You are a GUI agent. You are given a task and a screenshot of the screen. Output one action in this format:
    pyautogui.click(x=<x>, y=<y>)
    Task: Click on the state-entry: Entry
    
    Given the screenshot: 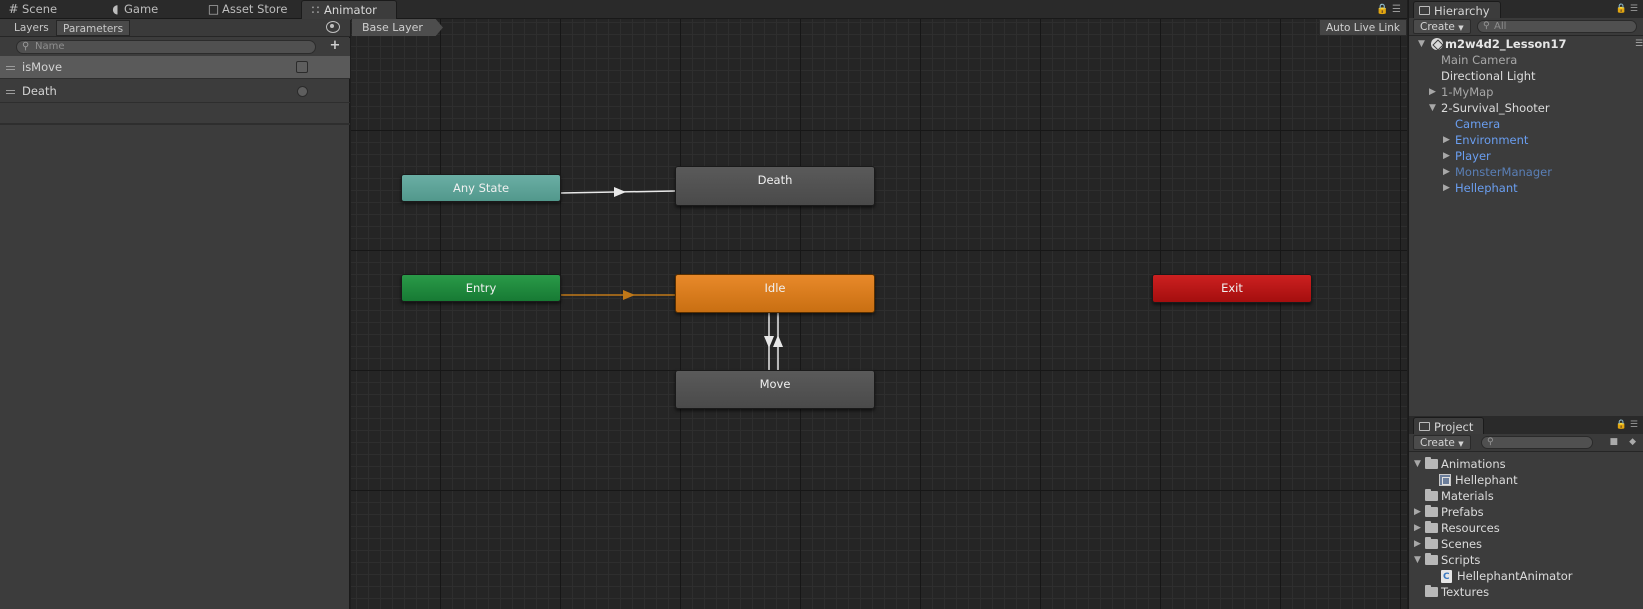 What is the action you would take?
    pyautogui.click(x=481, y=288)
    